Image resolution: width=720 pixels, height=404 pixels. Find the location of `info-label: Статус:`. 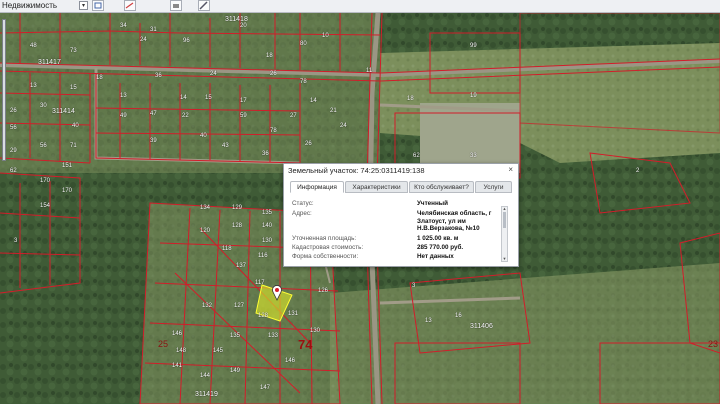

info-label: Статус: is located at coordinates (303, 203).